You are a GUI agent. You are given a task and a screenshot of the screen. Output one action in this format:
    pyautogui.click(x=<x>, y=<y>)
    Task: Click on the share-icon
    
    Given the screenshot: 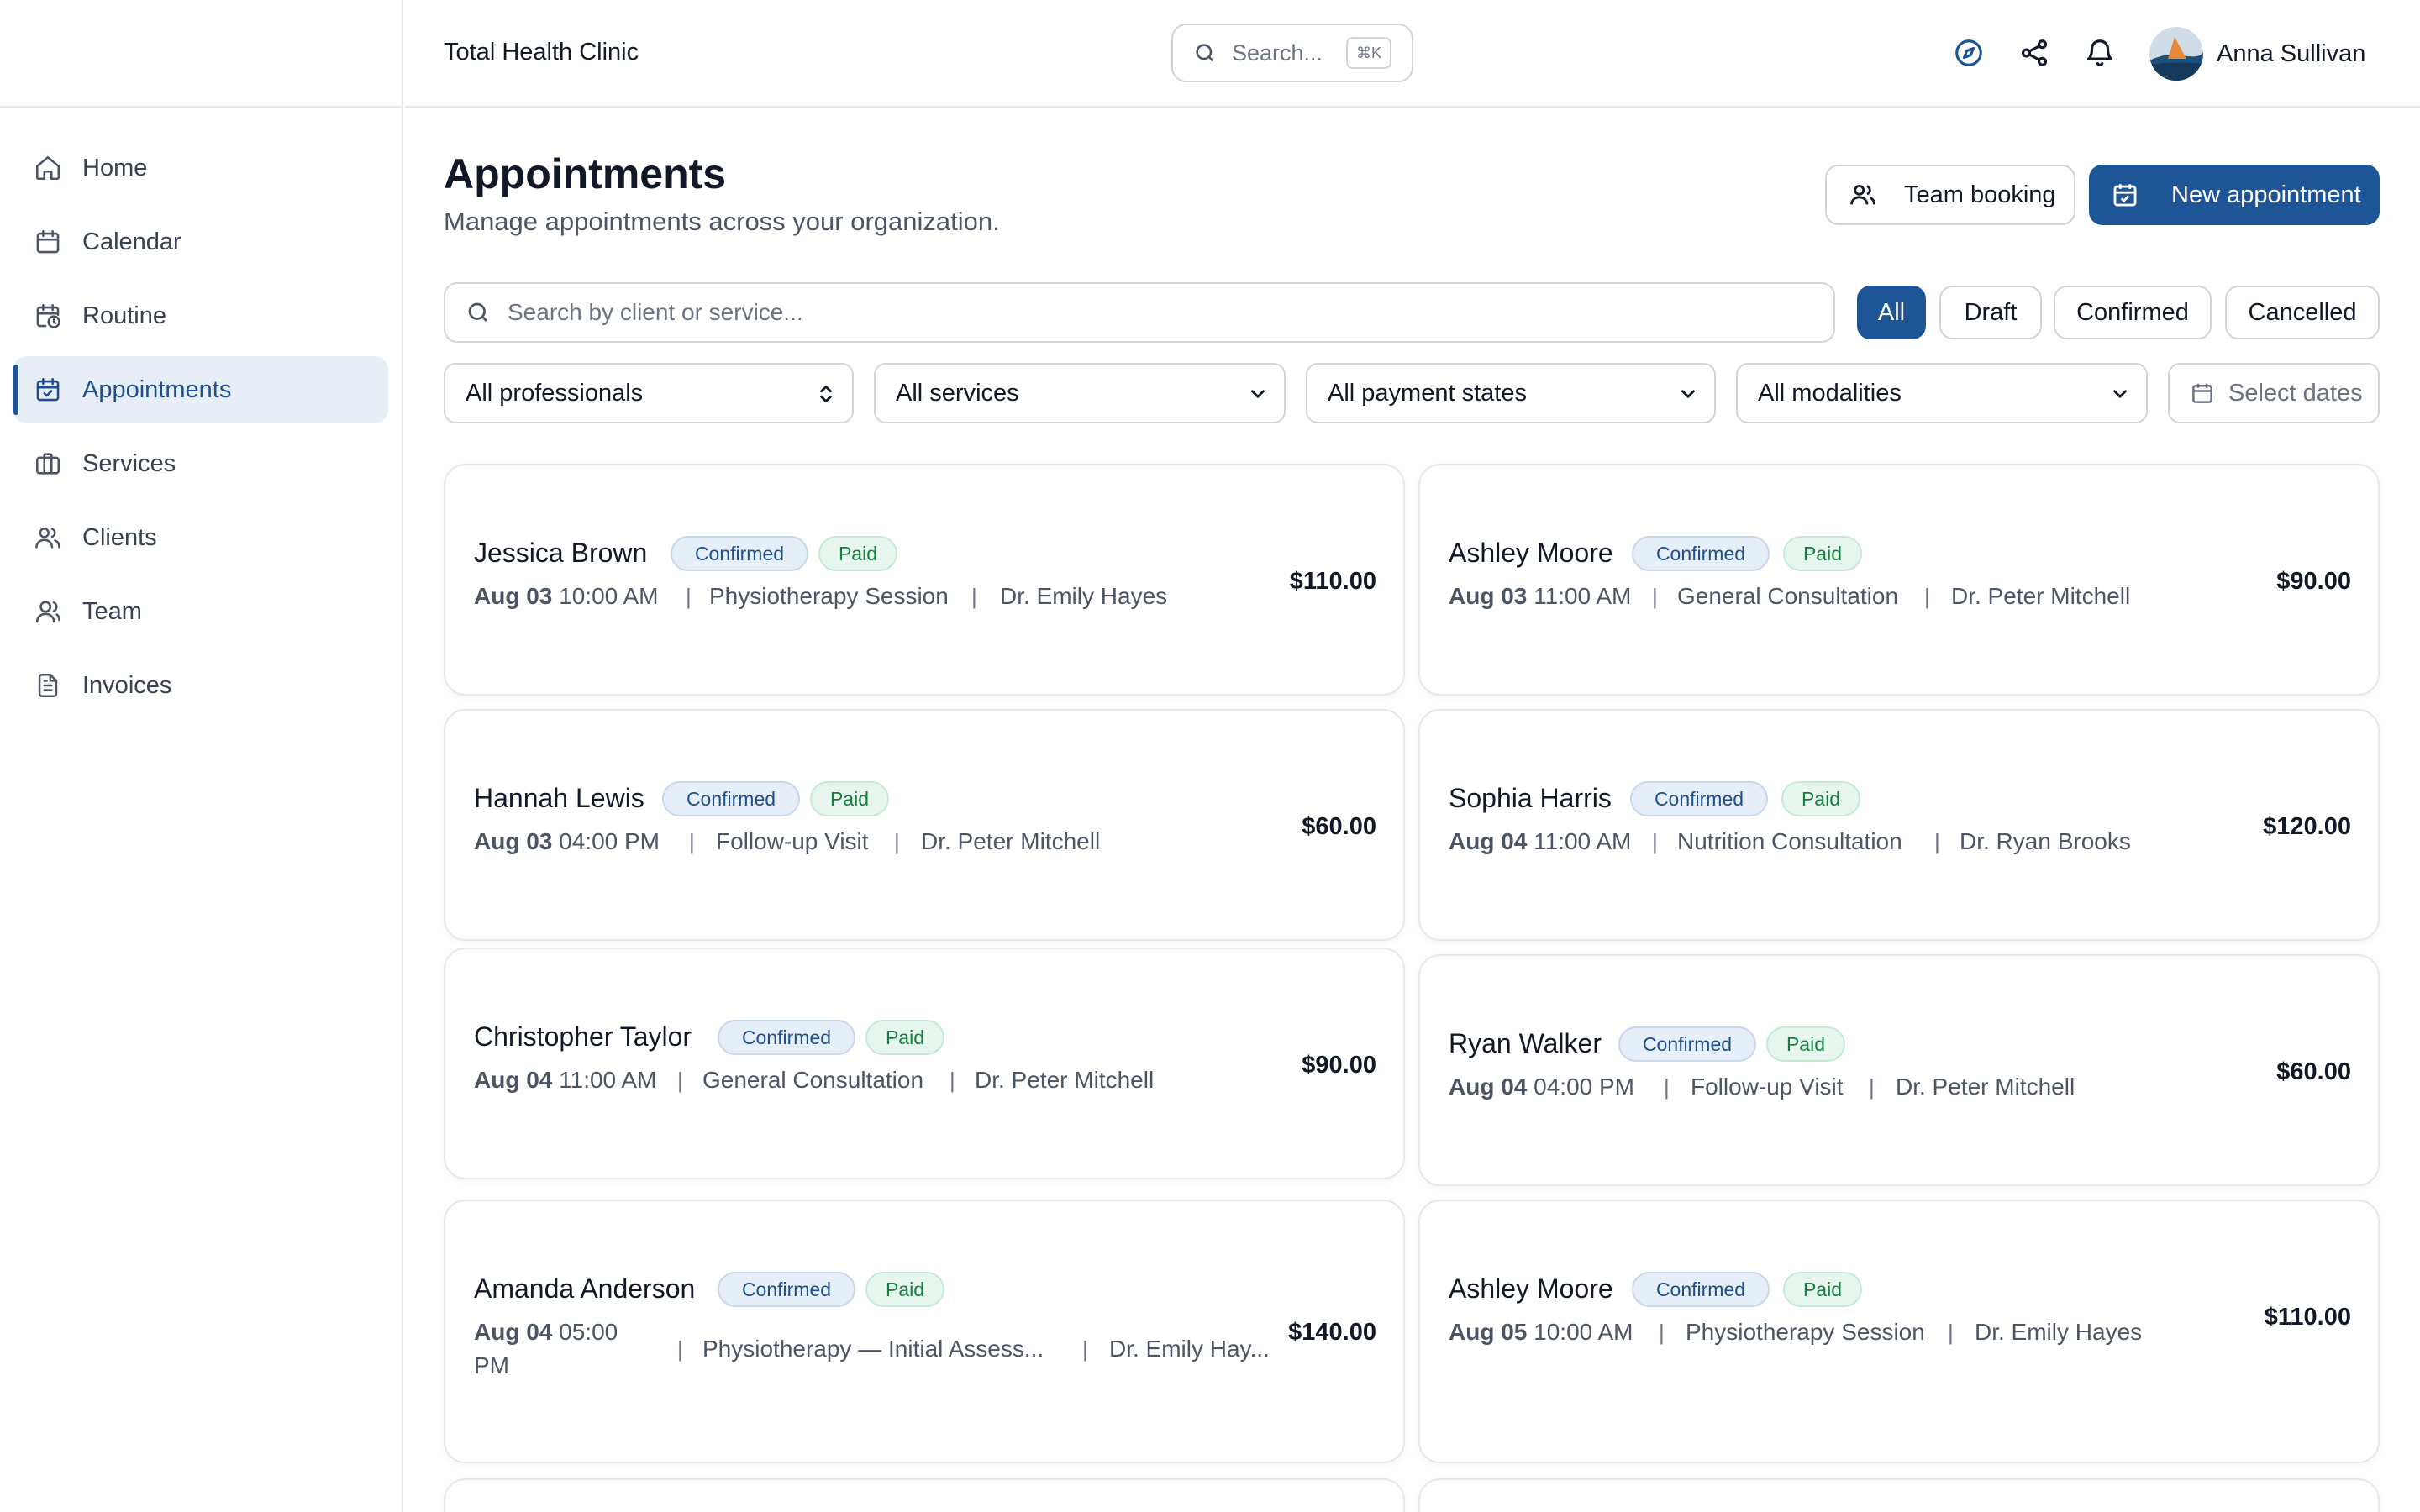 What is the action you would take?
    pyautogui.click(x=2035, y=52)
    